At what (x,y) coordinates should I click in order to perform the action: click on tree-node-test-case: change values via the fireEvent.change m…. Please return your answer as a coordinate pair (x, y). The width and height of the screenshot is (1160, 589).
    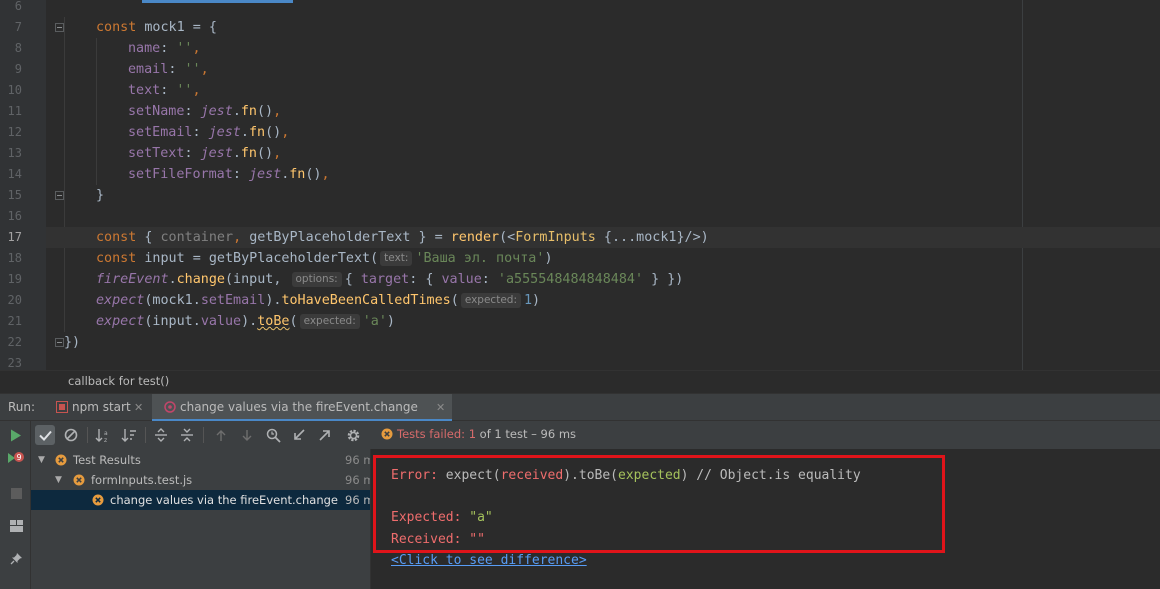
    Looking at the image, I should click on (200, 500).